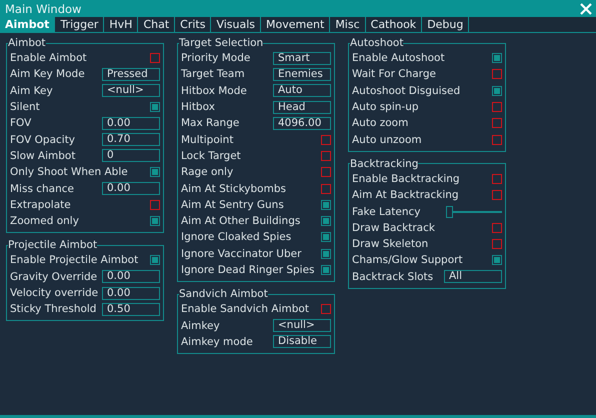  What do you see at coordinates (398, 58) in the screenshot?
I see `setting-label: Enable Autoshoot` at bounding box center [398, 58].